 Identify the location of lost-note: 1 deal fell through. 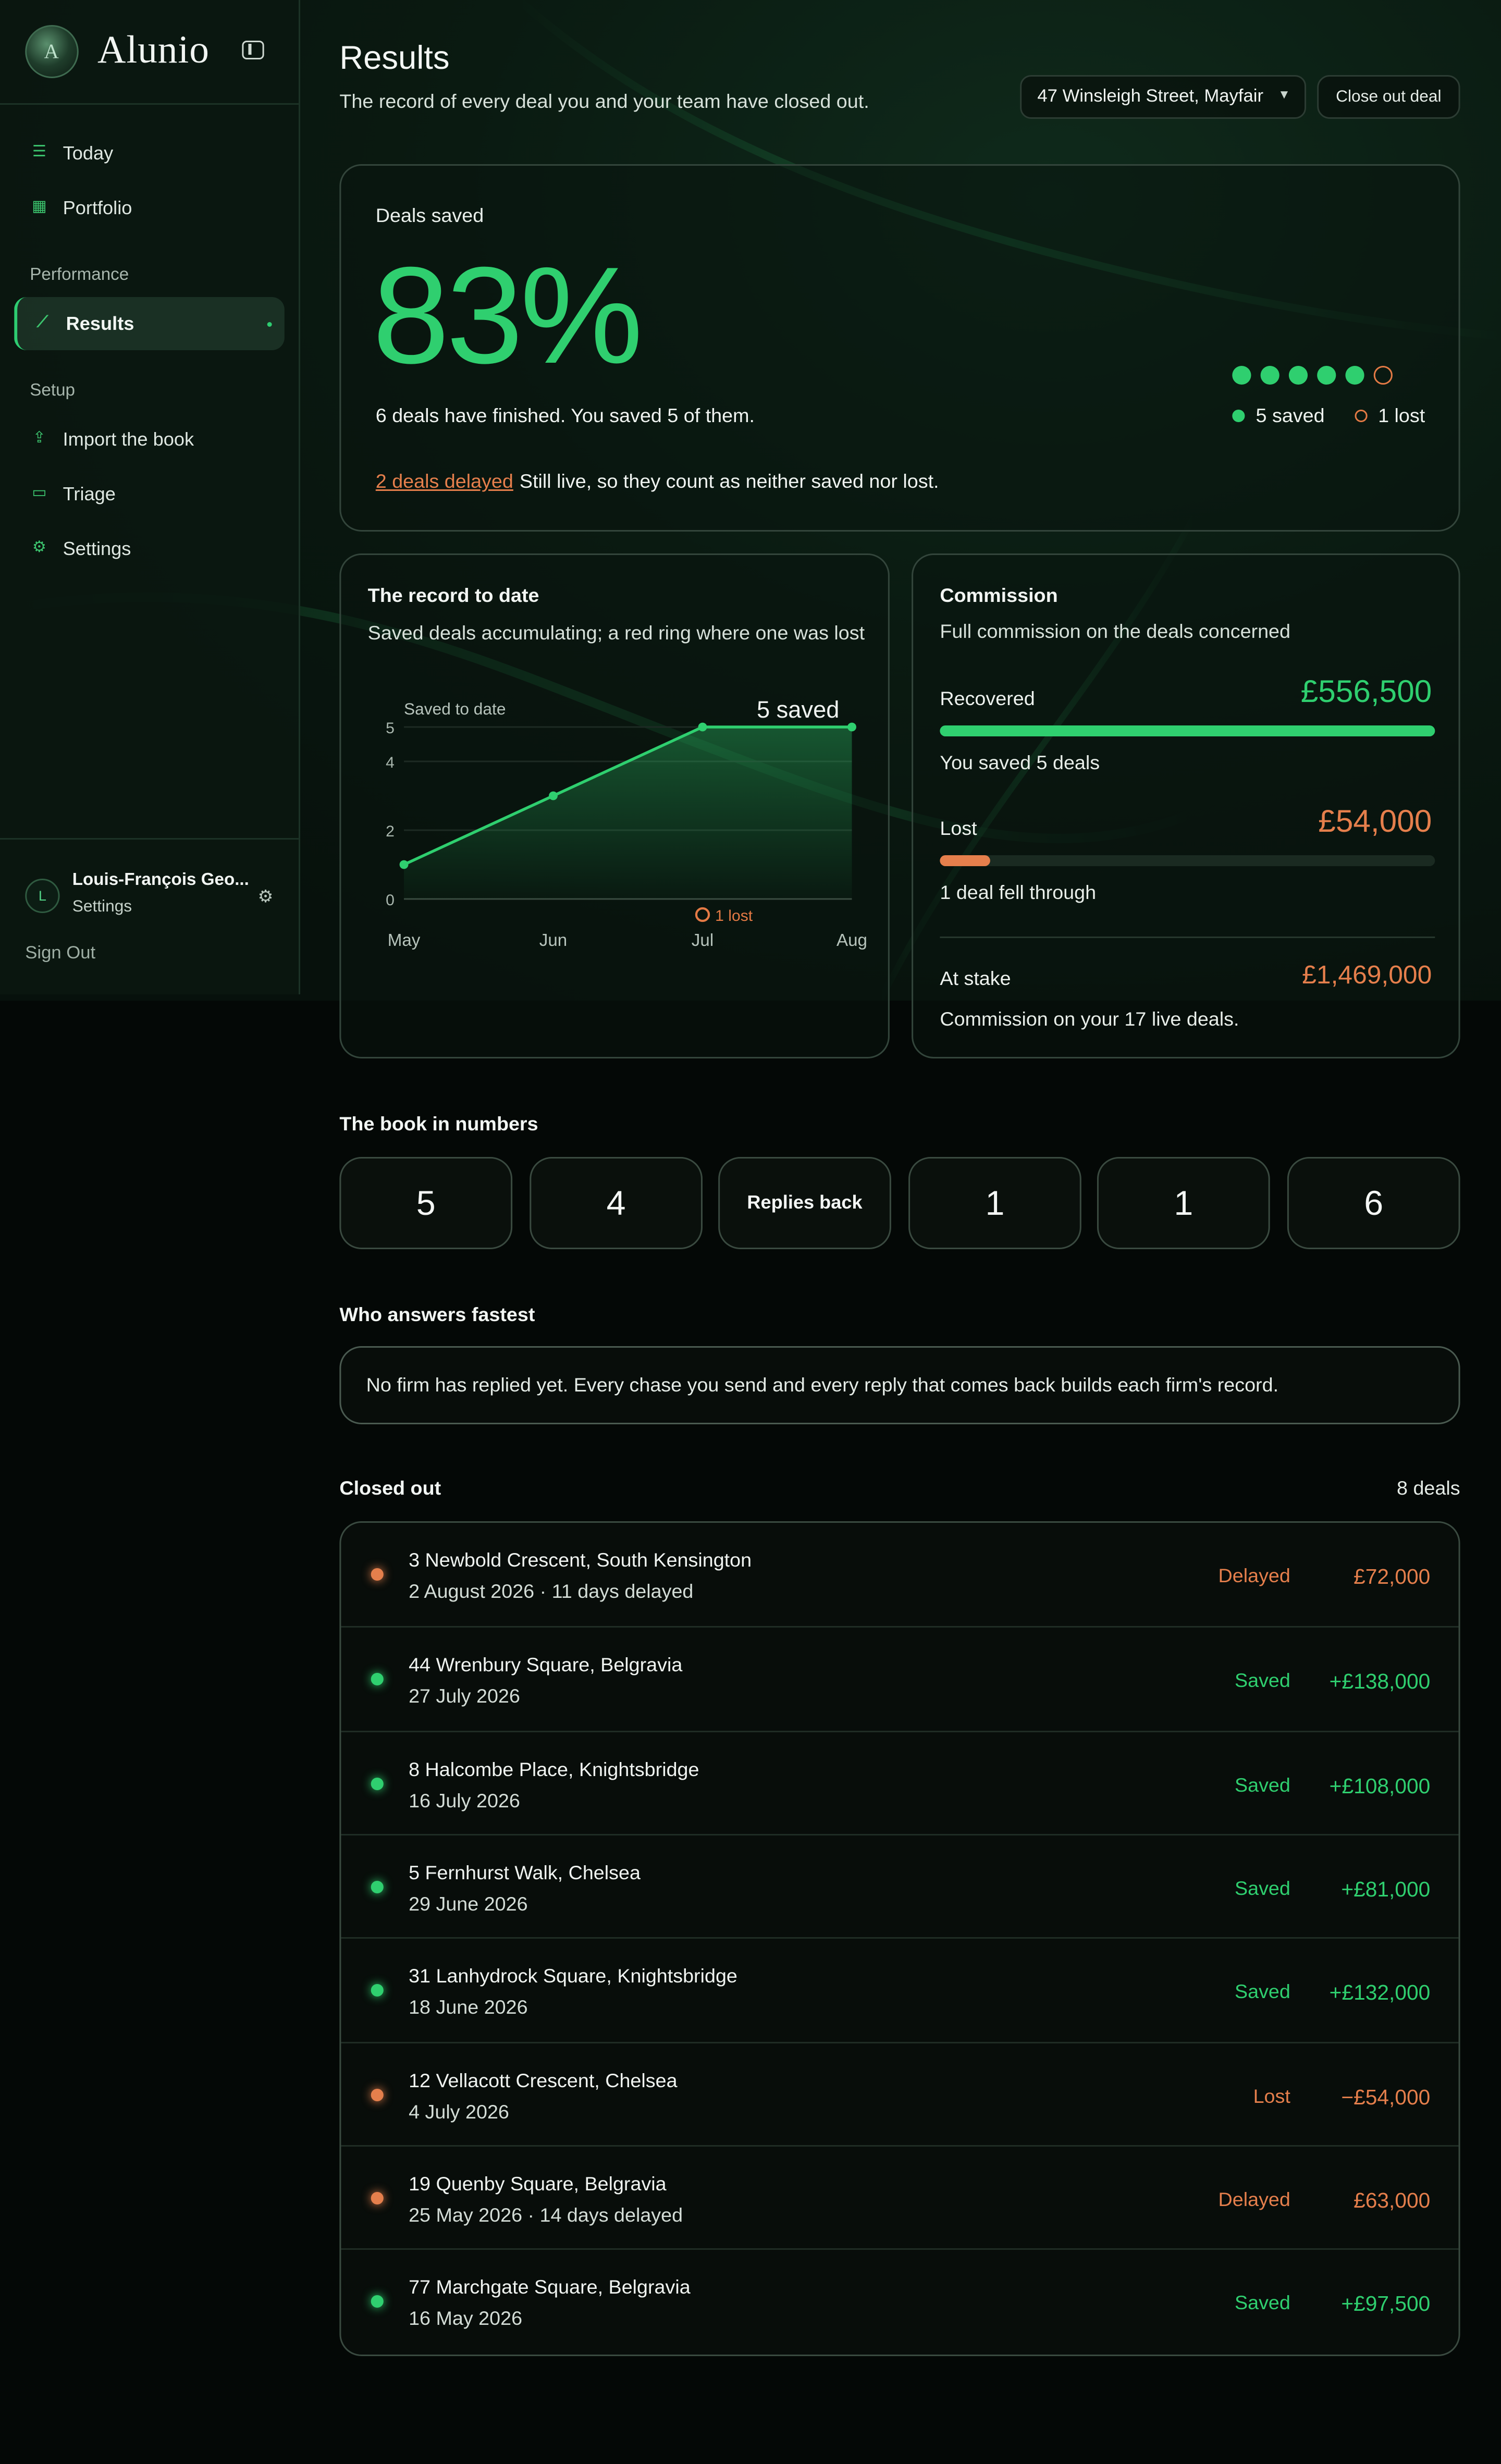
(1018, 893).